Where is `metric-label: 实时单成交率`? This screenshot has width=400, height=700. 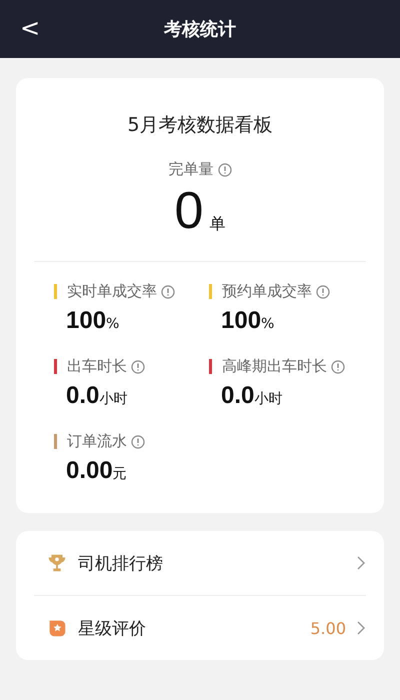
metric-label: 实时单成交率 is located at coordinates (112, 291).